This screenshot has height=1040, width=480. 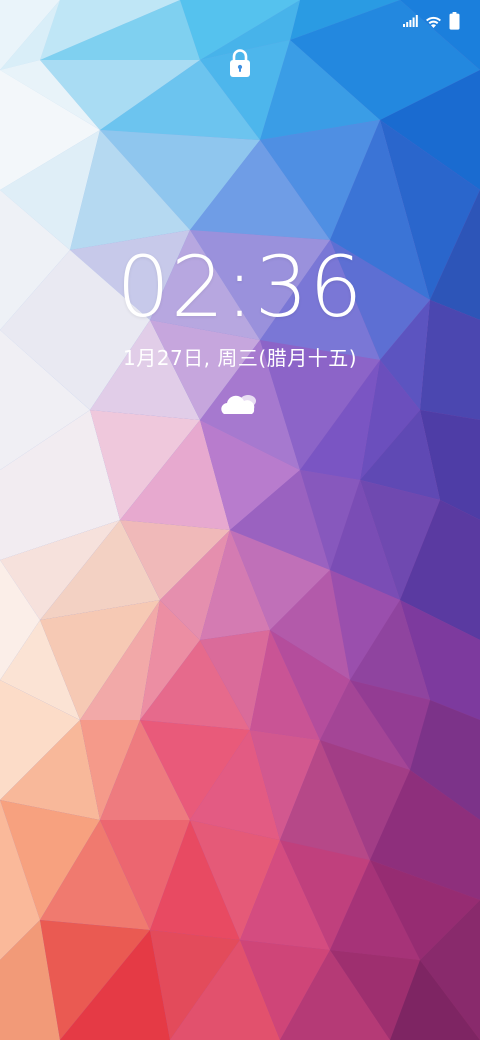 I want to click on signal-icon, so click(x=410, y=21).